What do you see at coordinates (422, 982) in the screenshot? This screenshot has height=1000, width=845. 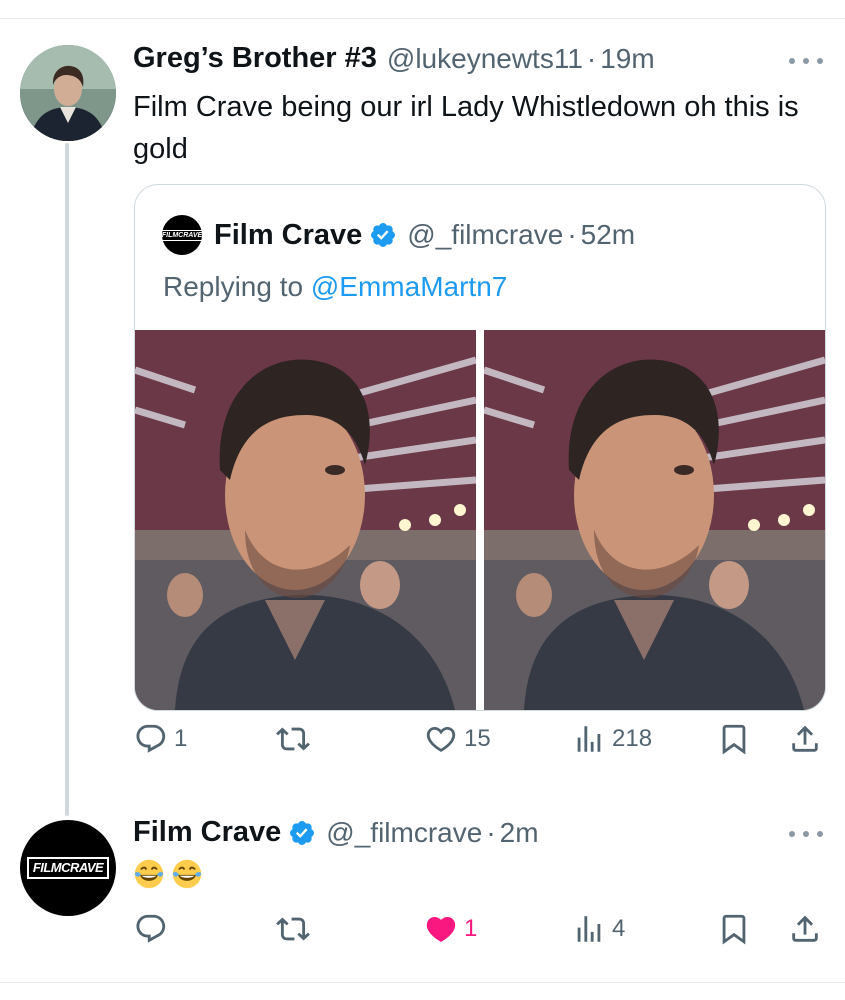 I see `bottom-divider` at bounding box center [422, 982].